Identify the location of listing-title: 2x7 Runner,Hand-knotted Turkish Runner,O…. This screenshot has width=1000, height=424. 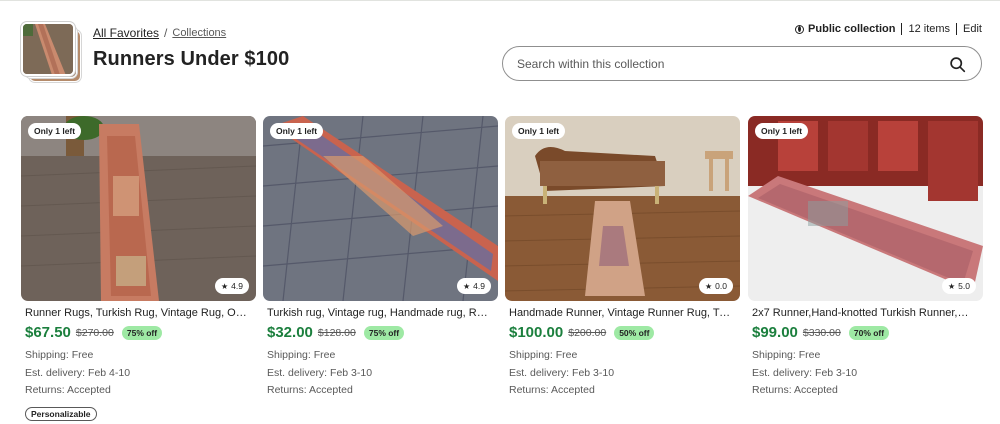
(861, 313).